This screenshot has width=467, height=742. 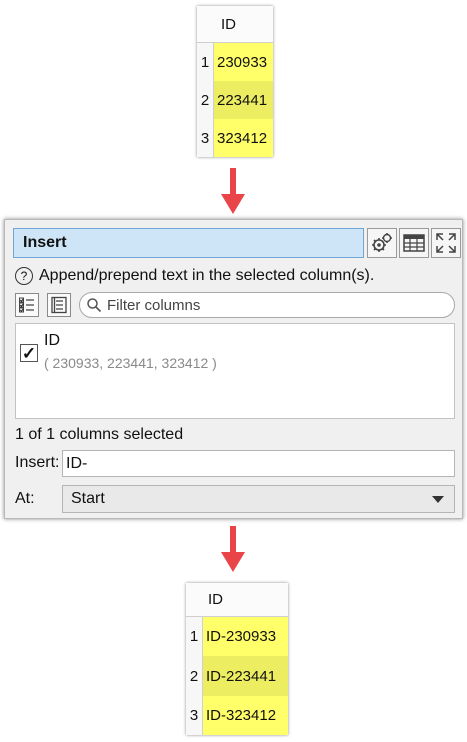 I want to click on filter-placeholder: Filter columns, so click(x=154, y=305).